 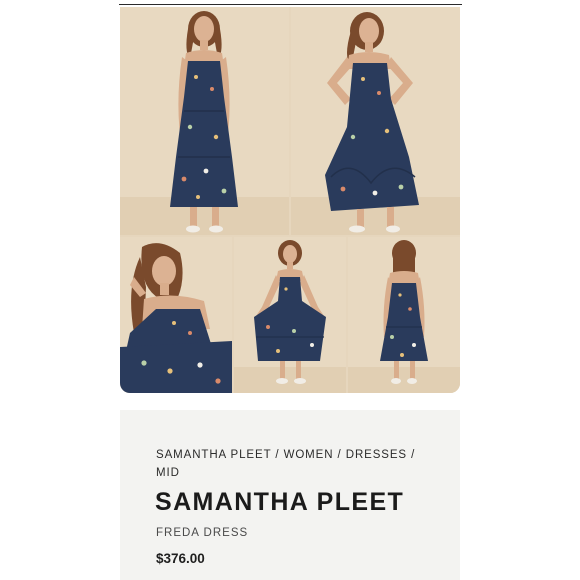 I want to click on product-photo-seated, so click(x=176, y=315).